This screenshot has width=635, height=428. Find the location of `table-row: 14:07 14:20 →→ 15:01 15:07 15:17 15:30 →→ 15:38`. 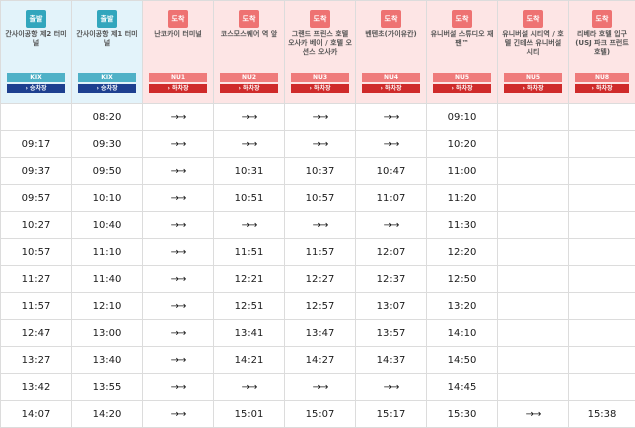

table-row: 14:07 14:20 →→ 15:01 15:07 15:17 15:30 →→ 15:38 is located at coordinates (317, 414).